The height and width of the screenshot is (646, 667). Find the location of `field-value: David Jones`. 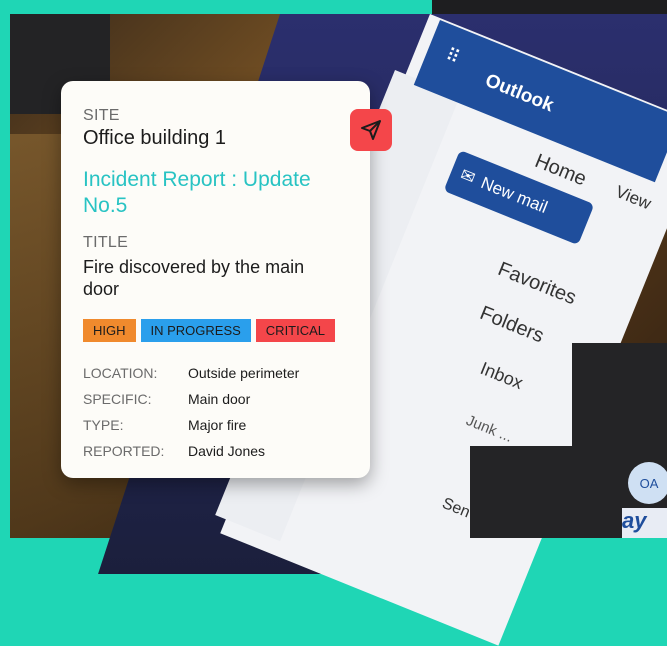

field-value: David Jones is located at coordinates (227, 450).